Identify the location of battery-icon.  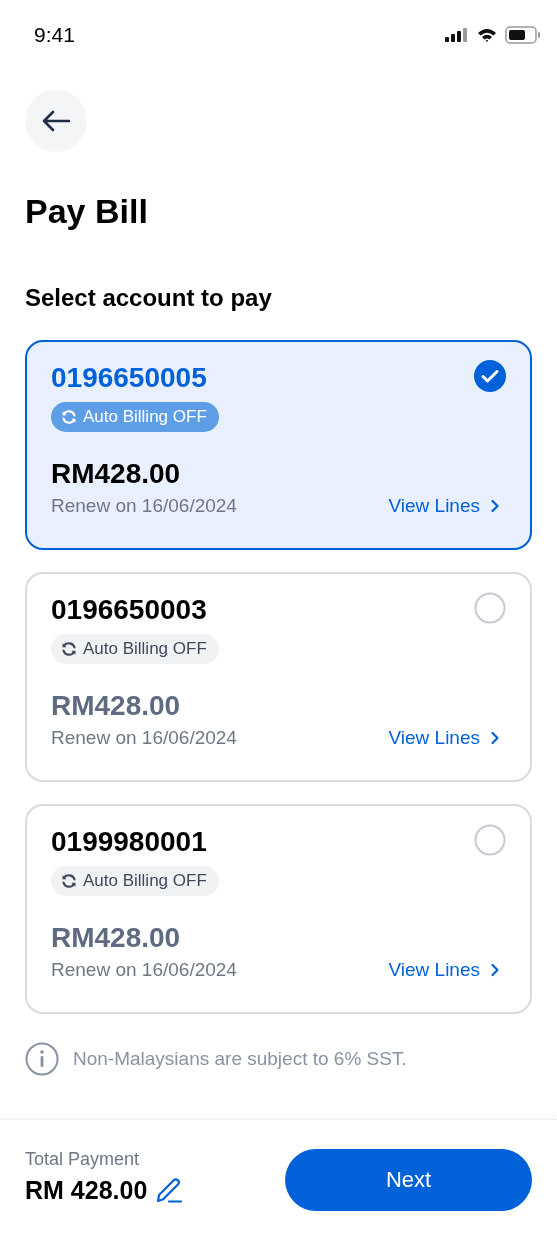
(523, 35).